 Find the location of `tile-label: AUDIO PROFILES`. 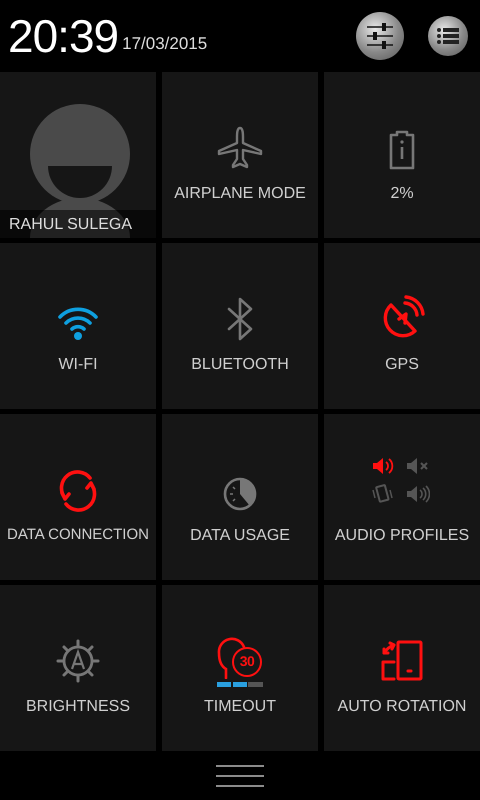

tile-label: AUDIO PROFILES is located at coordinates (402, 536).